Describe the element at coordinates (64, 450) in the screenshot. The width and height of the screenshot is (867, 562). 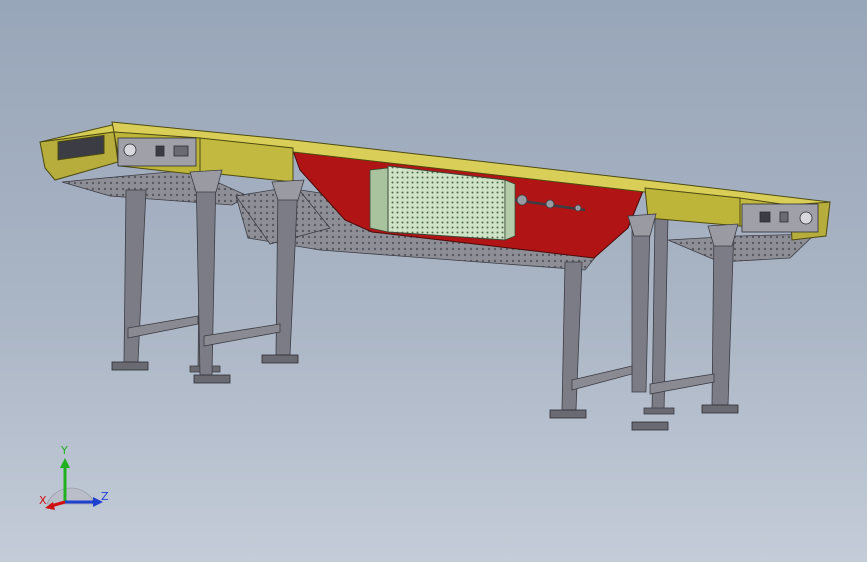
I see `y-axis-label: Y` at that location.